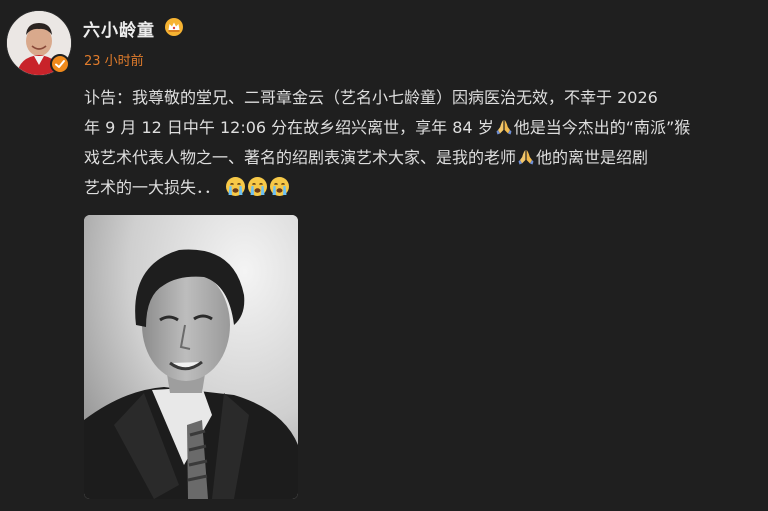 The width and height of the screenshot is (768, 511). What do you see at coordinates (592, 157) in the screenshot?
I see `post-text-segment: 他的离世是绍剧` at bounding box center [592, 157].